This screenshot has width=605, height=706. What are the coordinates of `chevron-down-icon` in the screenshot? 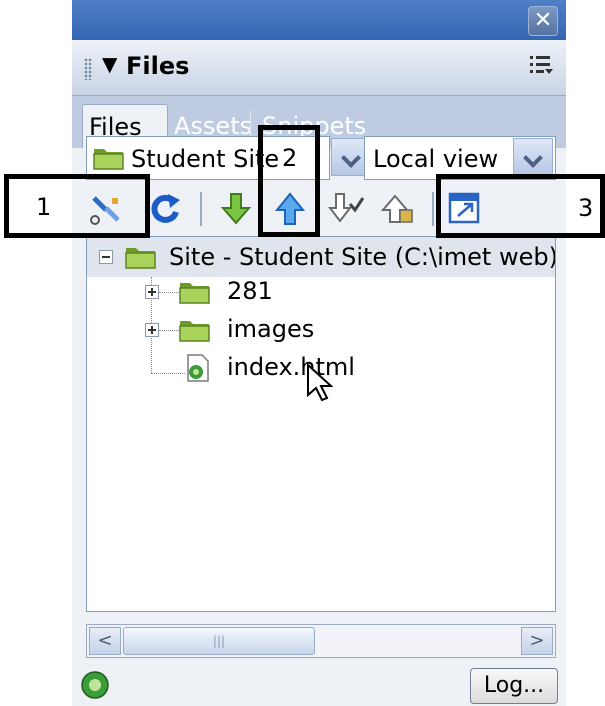 It's located at (533, 157).